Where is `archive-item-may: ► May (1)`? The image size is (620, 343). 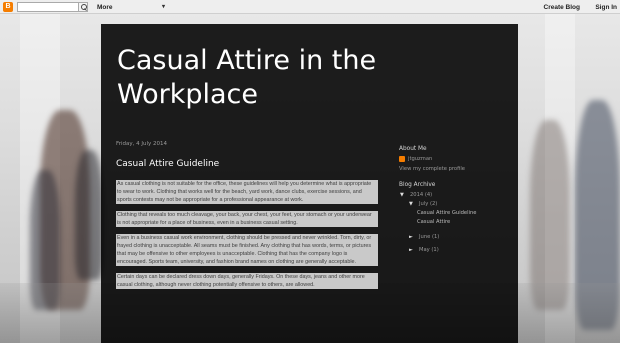 archive-item-may: ► May (1) is located at coordinates (456, 250).